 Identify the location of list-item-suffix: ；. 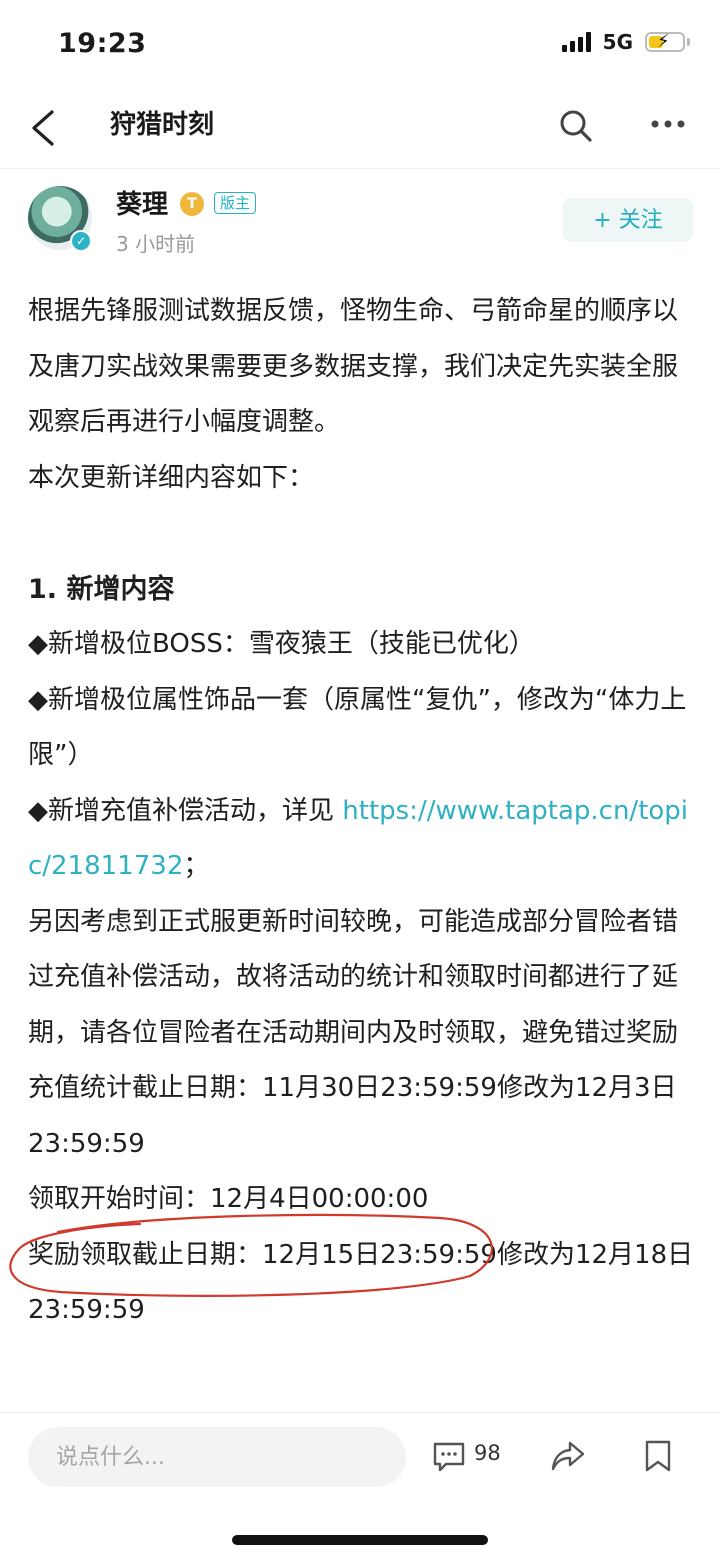
(196, 866).